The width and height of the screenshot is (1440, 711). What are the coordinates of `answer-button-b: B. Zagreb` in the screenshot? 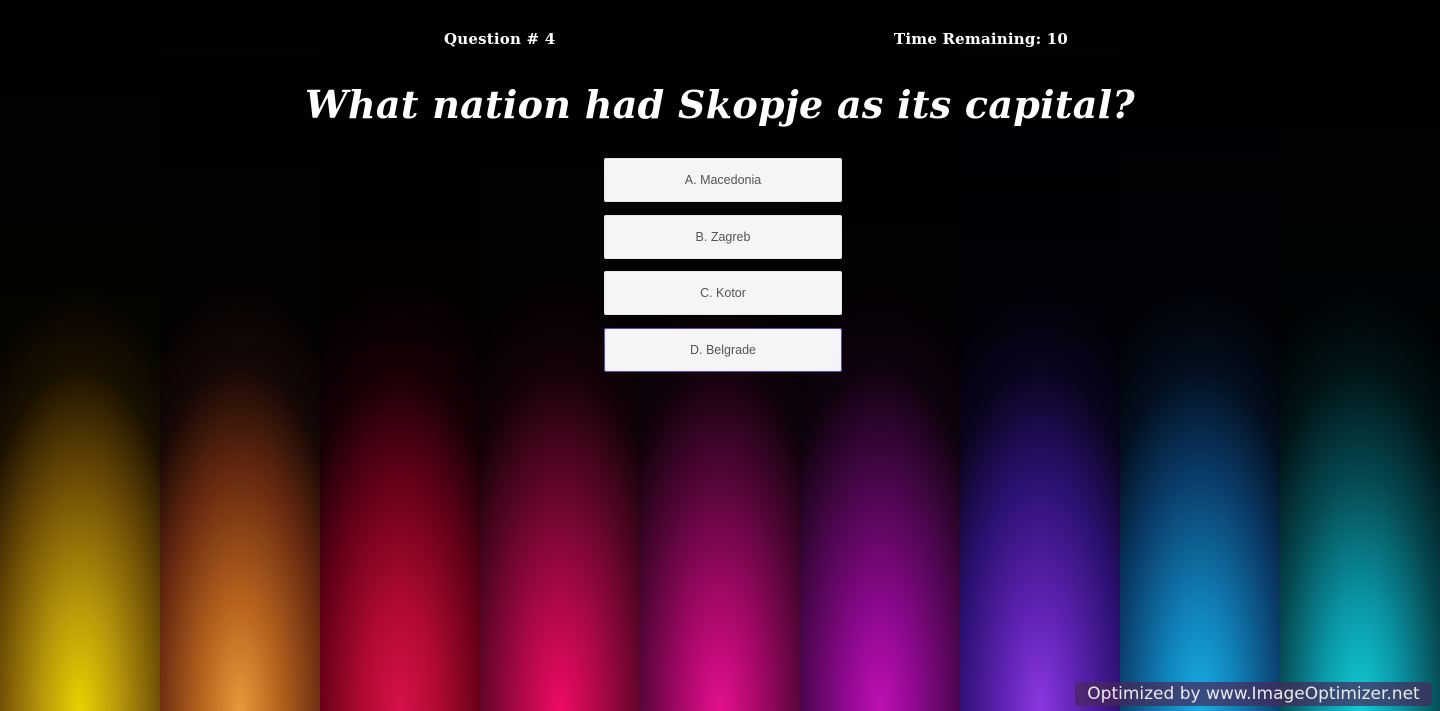 It's located at (723, 236).